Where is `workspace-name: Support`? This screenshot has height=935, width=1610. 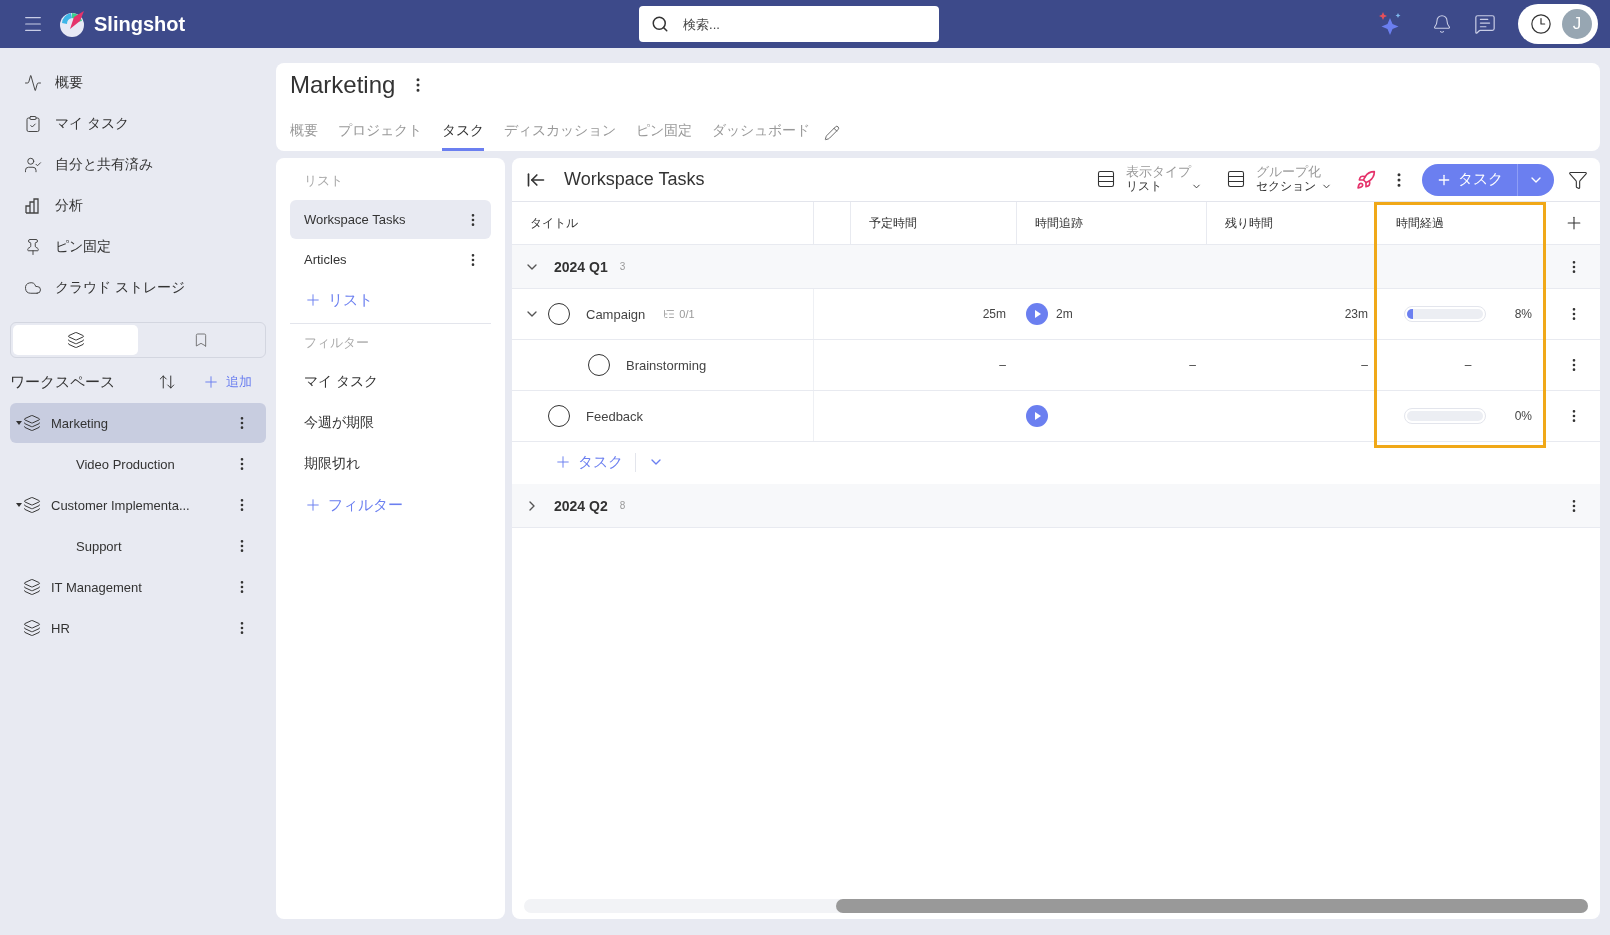 workspace-name: Support is located at coordinates (99, 546).